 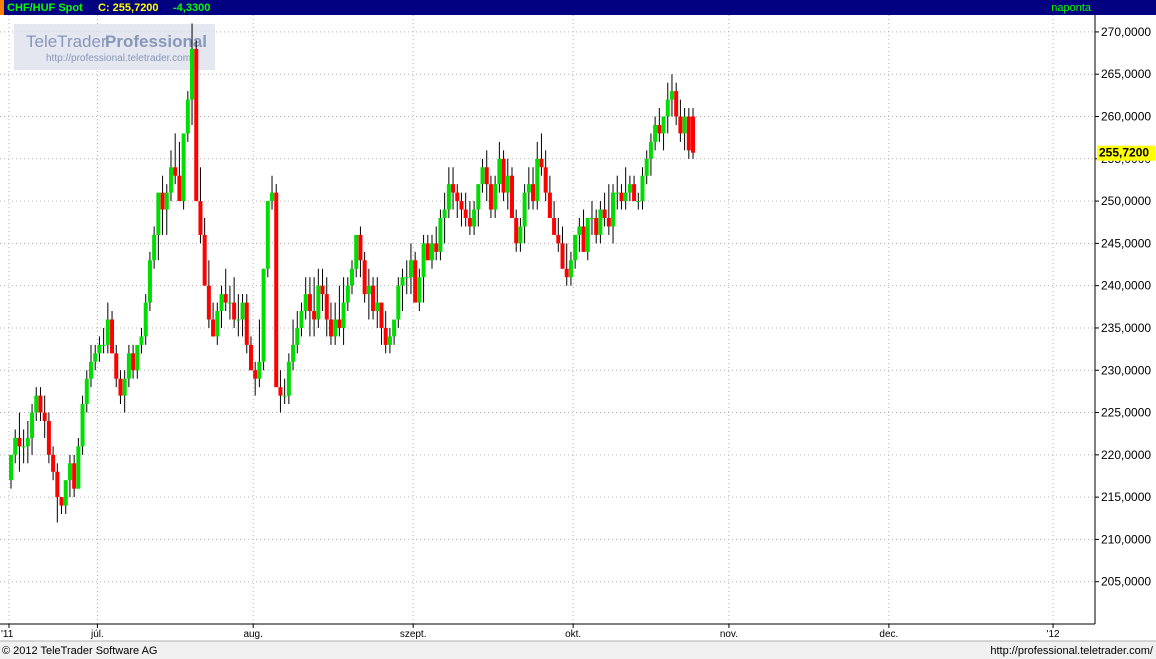 What do you see at coordinates (2, 7) in the screenshot?
I see `header-accent` at bounding box center [2, 7].